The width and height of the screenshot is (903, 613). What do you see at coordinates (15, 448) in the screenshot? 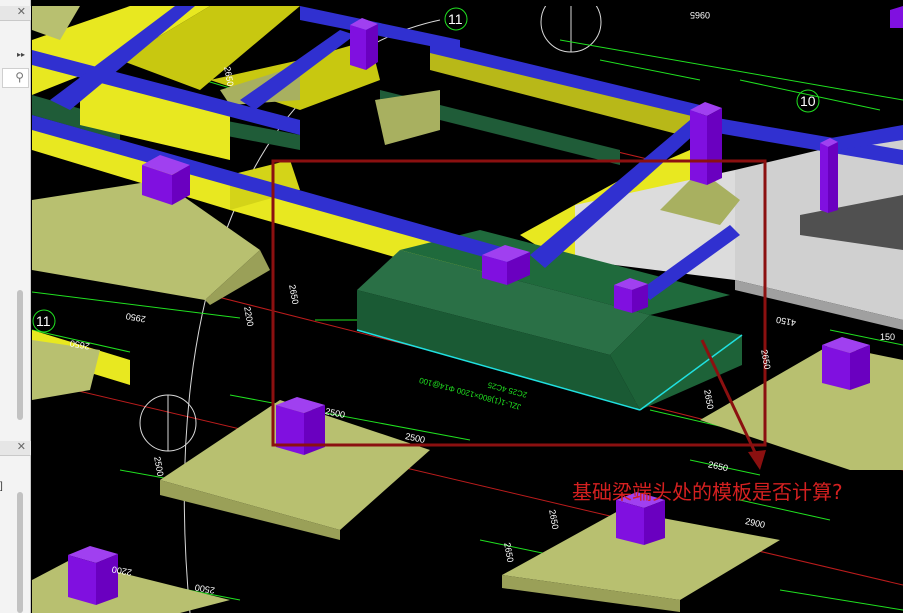
I see `panel-header-bottom: ✕` at bounding box center [15, 448].